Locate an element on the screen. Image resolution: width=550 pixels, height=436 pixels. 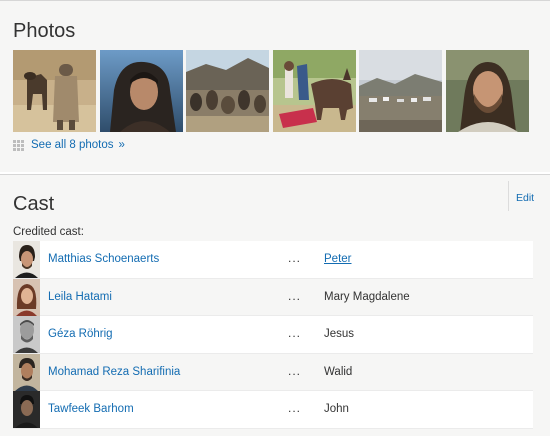
character-name: Jesus is located at coordinates (339, 334).